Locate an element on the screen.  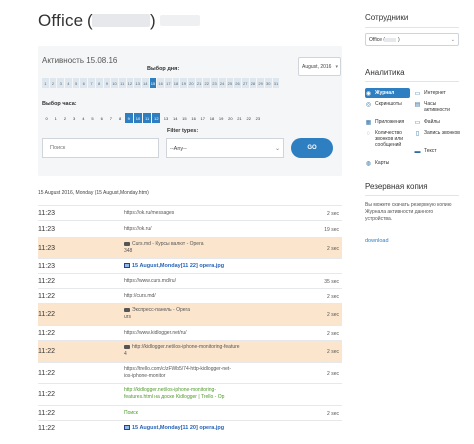
day-option: 21 is located at coordinates (199, 83).